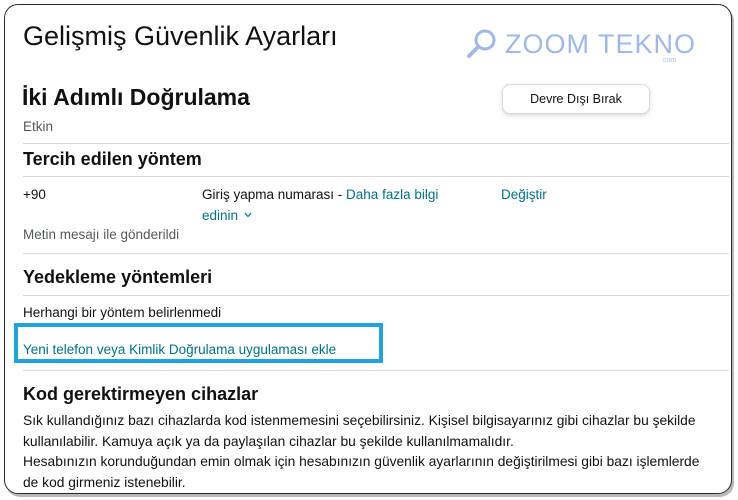 The image size is (738, 500). I want to click on two-step-heading: İki Adımlı Doğrulama, so click(136, 97).